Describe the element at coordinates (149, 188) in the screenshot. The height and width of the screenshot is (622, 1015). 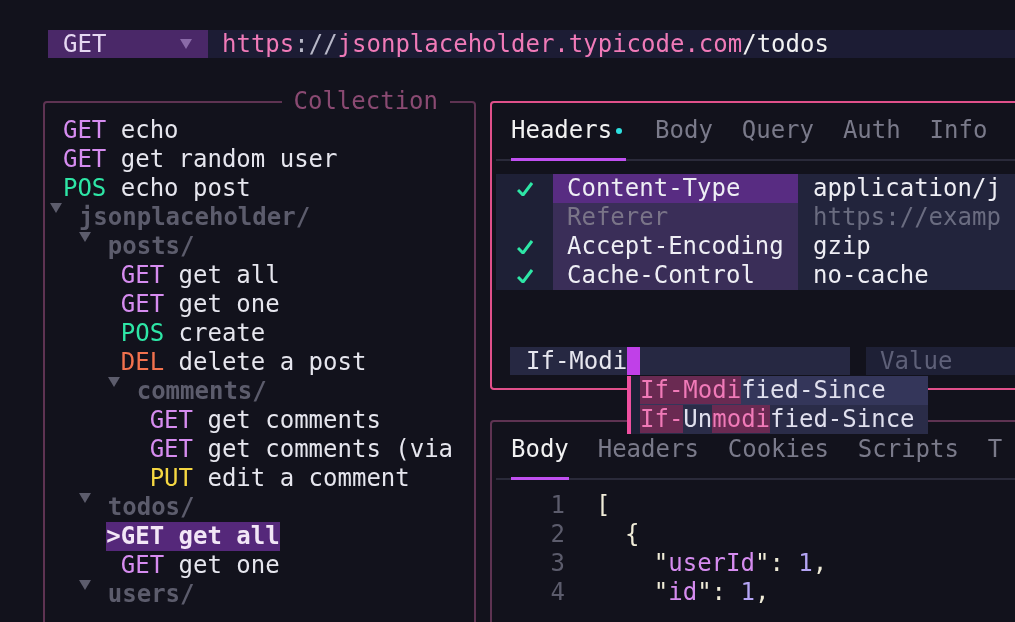
I see `request-item: POS echo post` at that location.